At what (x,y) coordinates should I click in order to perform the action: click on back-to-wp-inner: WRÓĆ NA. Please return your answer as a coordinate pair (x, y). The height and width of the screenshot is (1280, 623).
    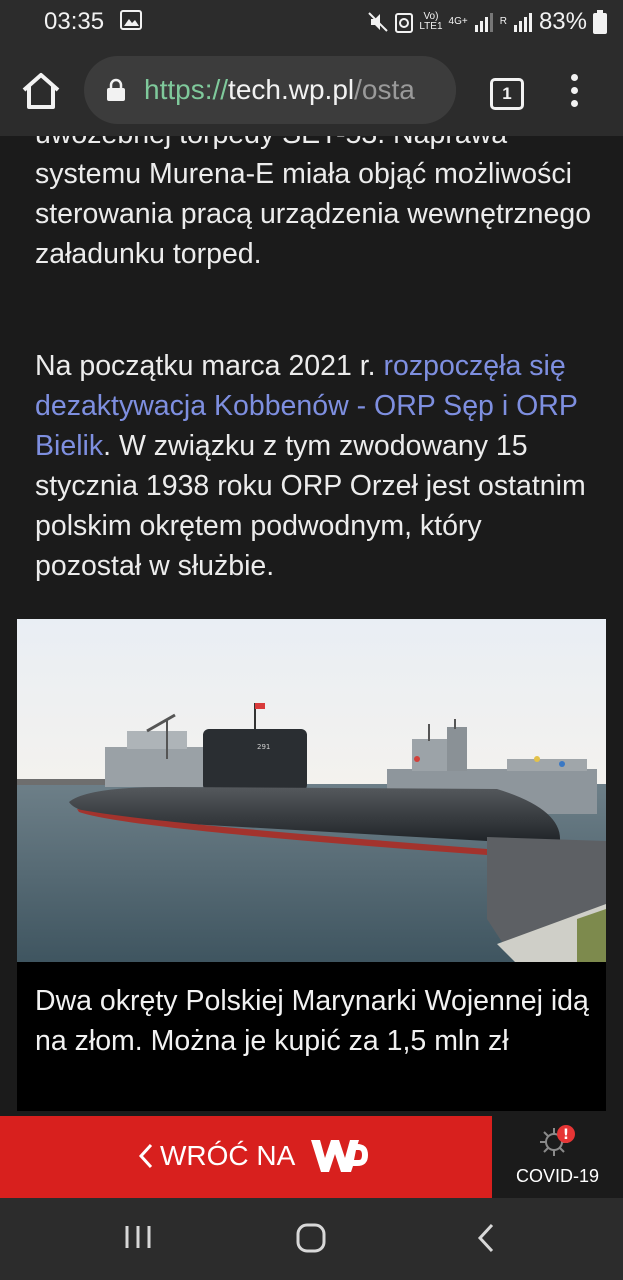
    Looking at the image, I should click on (253, 1156).